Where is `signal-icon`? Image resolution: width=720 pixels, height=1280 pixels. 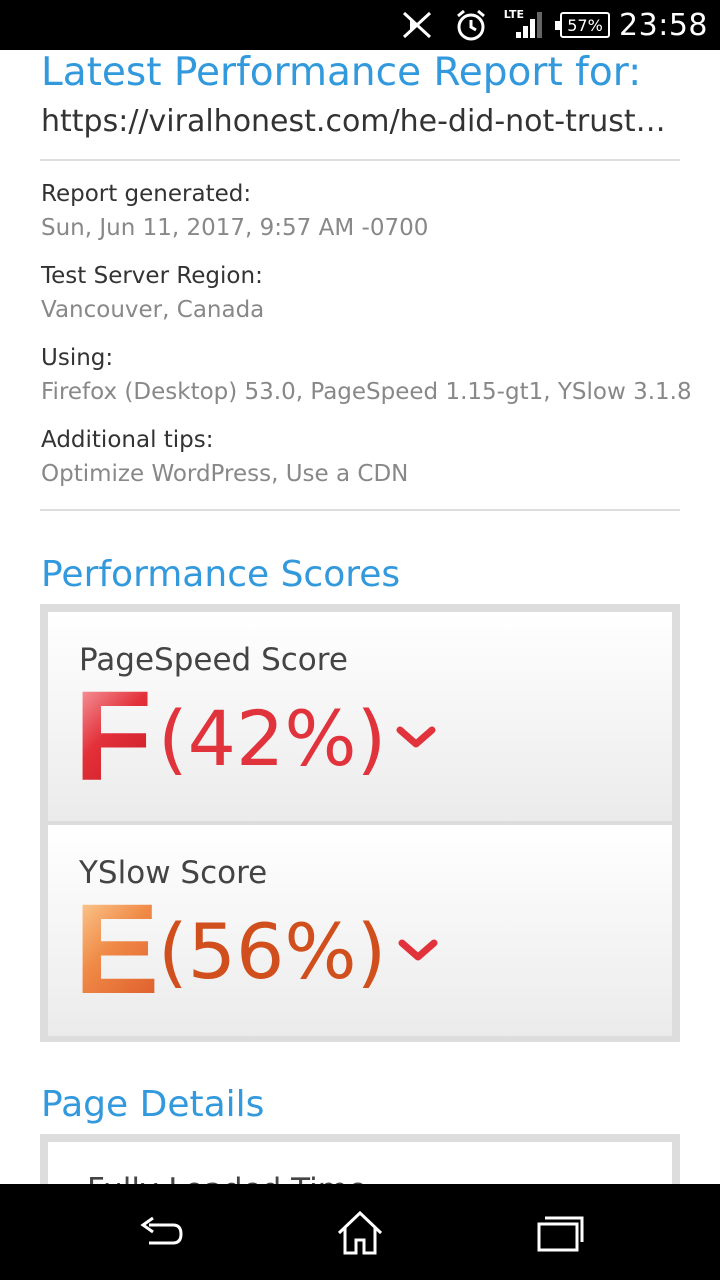
signal-icon is located at coordinates (529, 25).